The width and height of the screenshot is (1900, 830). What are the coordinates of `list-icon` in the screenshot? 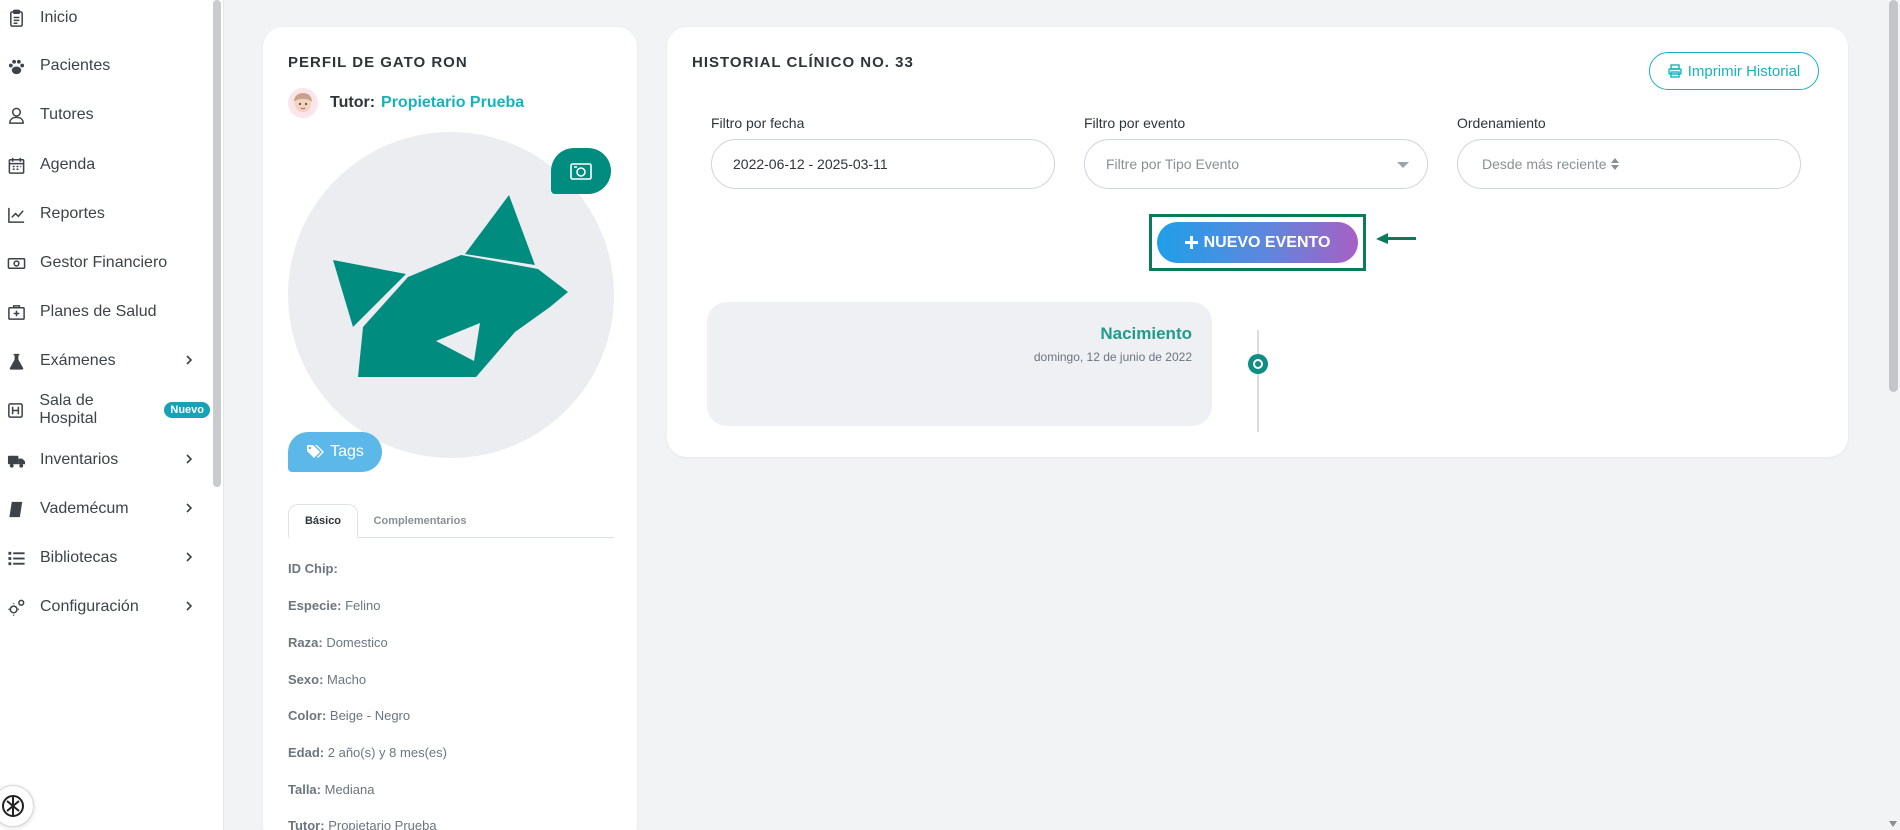 It's located at (16, 558).